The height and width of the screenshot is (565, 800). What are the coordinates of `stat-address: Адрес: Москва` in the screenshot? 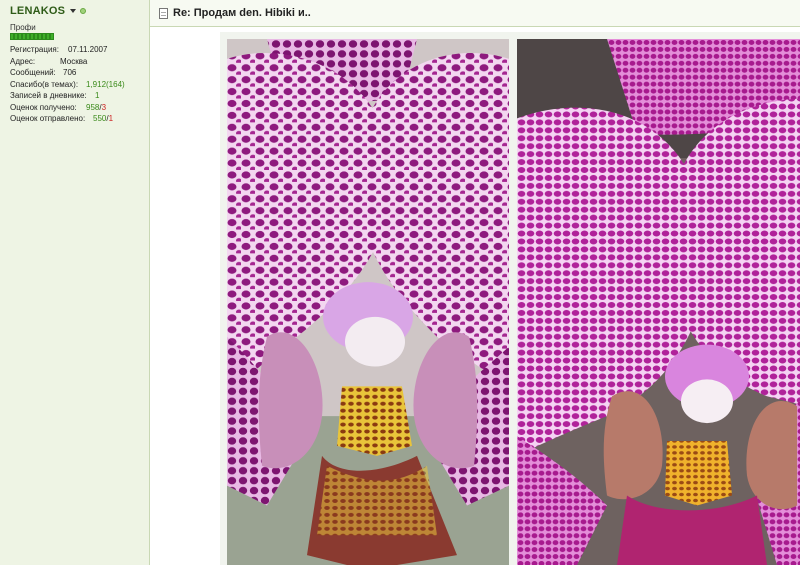 It's located at (49, 61).